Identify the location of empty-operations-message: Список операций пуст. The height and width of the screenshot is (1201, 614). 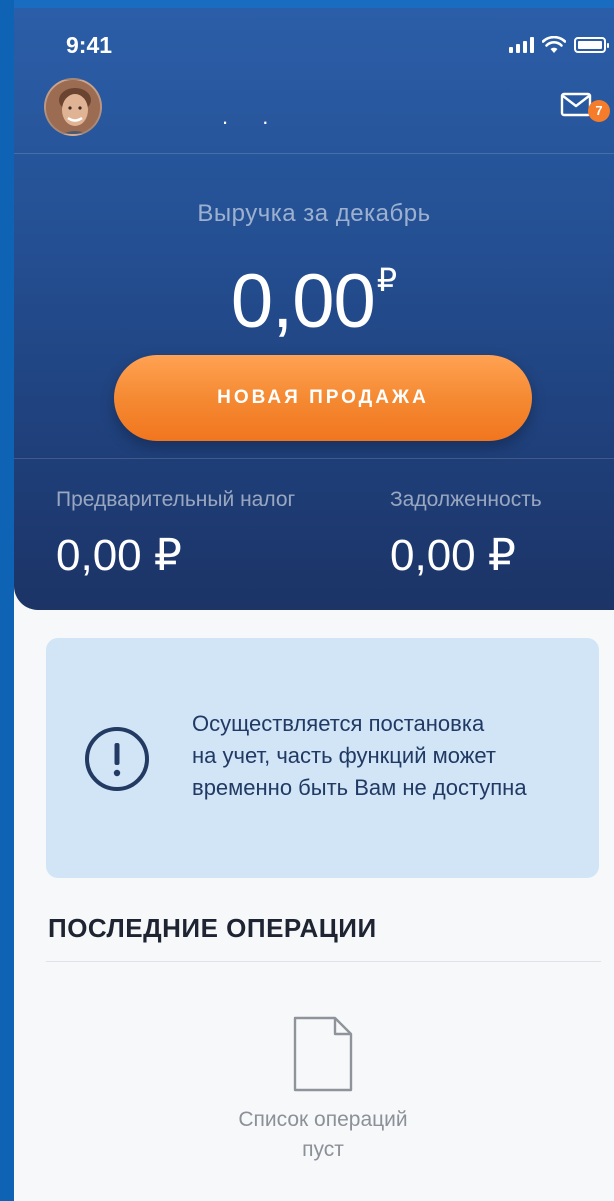
(314, 1135).